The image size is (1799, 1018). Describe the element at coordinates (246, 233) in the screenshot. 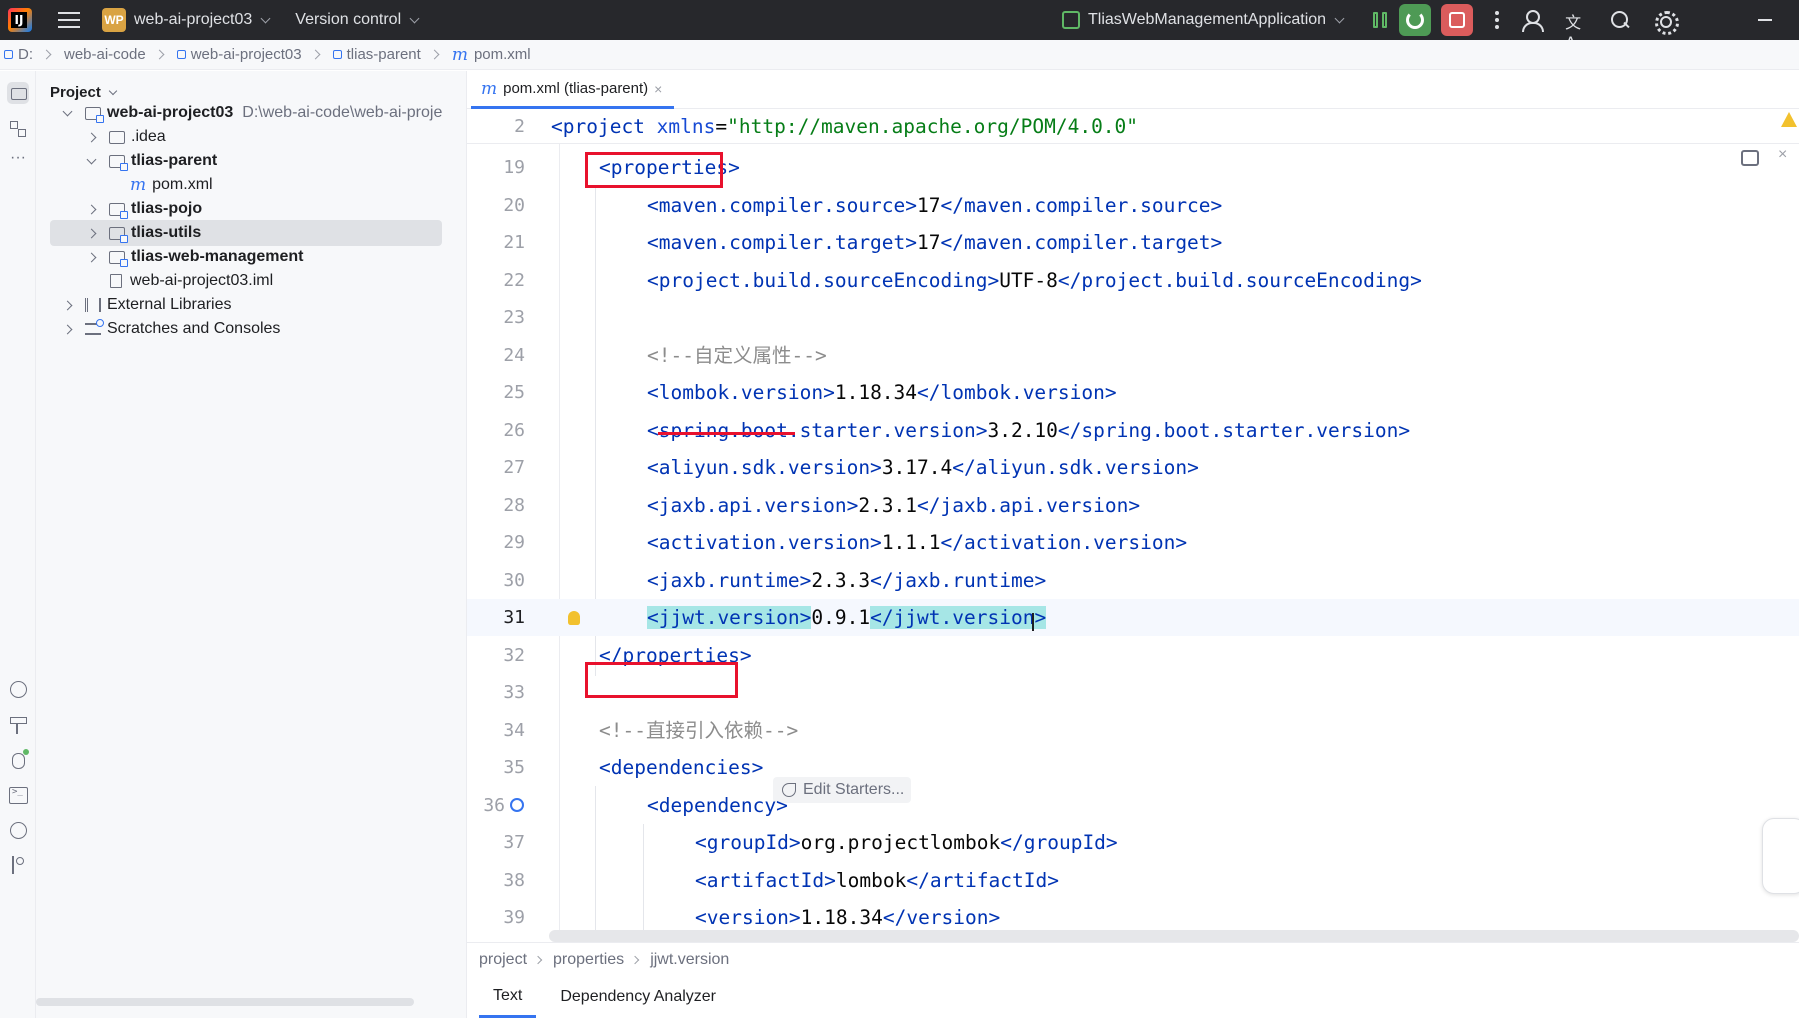

I see `tree-item-tlias-utils: tlias-utils` at that location.